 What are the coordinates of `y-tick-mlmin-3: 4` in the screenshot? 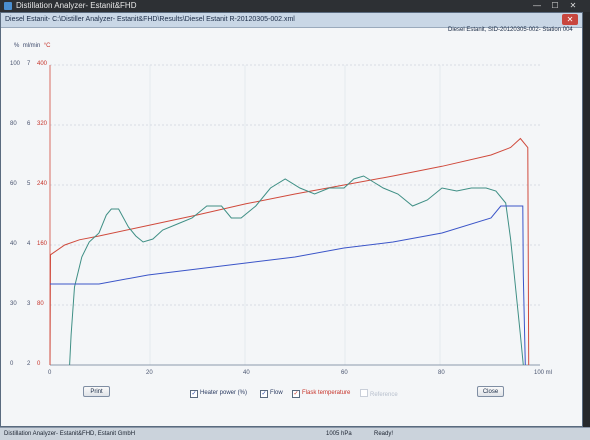 It's located at (29, 244).